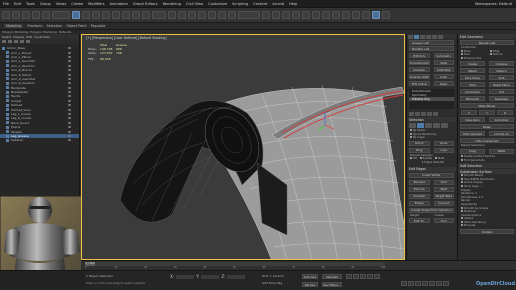  Describe the element at coordinates (422, 36) in the screenshot. I see `hierarchy-tab-icon` at that location.